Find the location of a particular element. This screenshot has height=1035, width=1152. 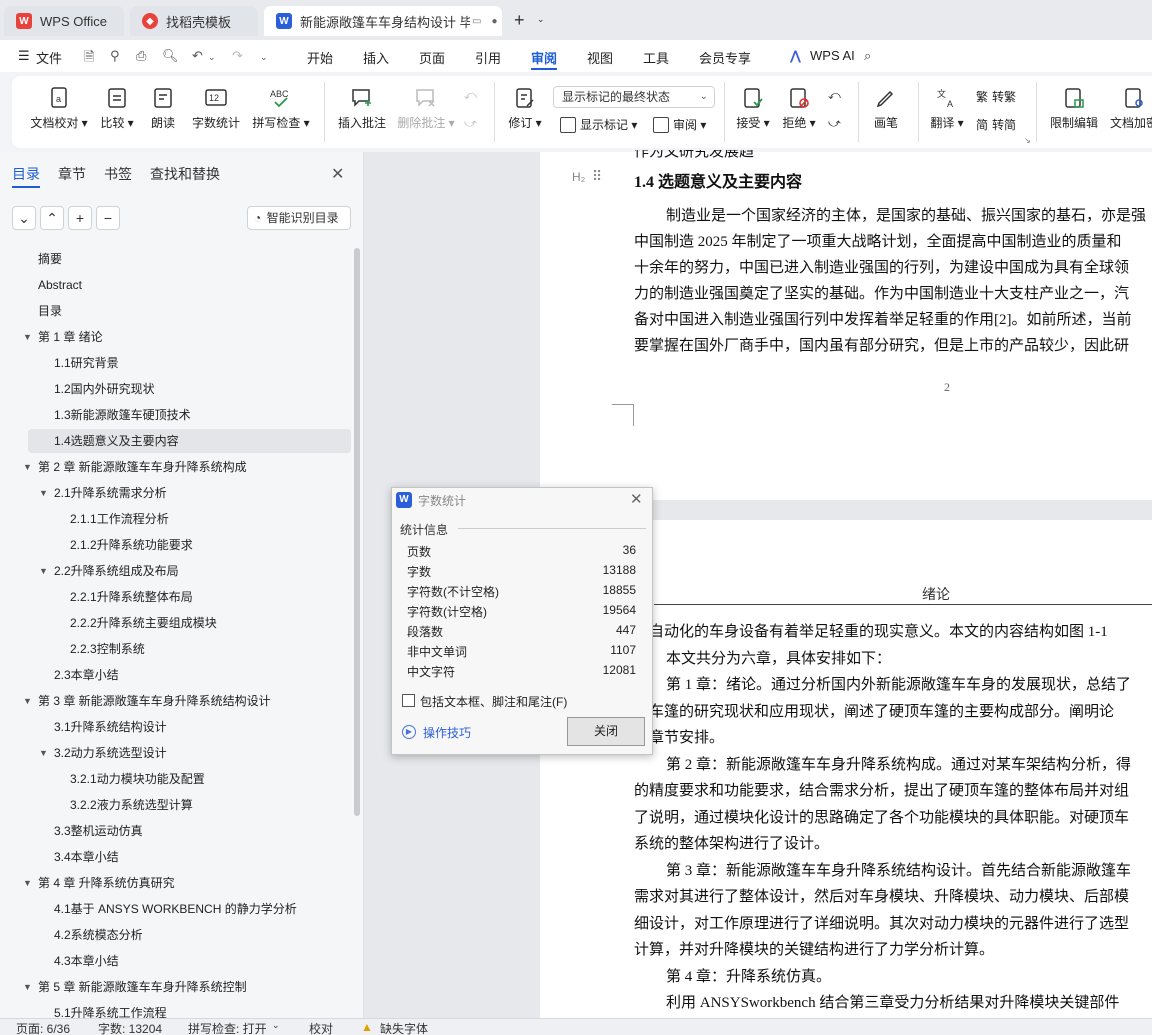

tab-wps-office: W WPS Office is located at coordinates (64, 21).